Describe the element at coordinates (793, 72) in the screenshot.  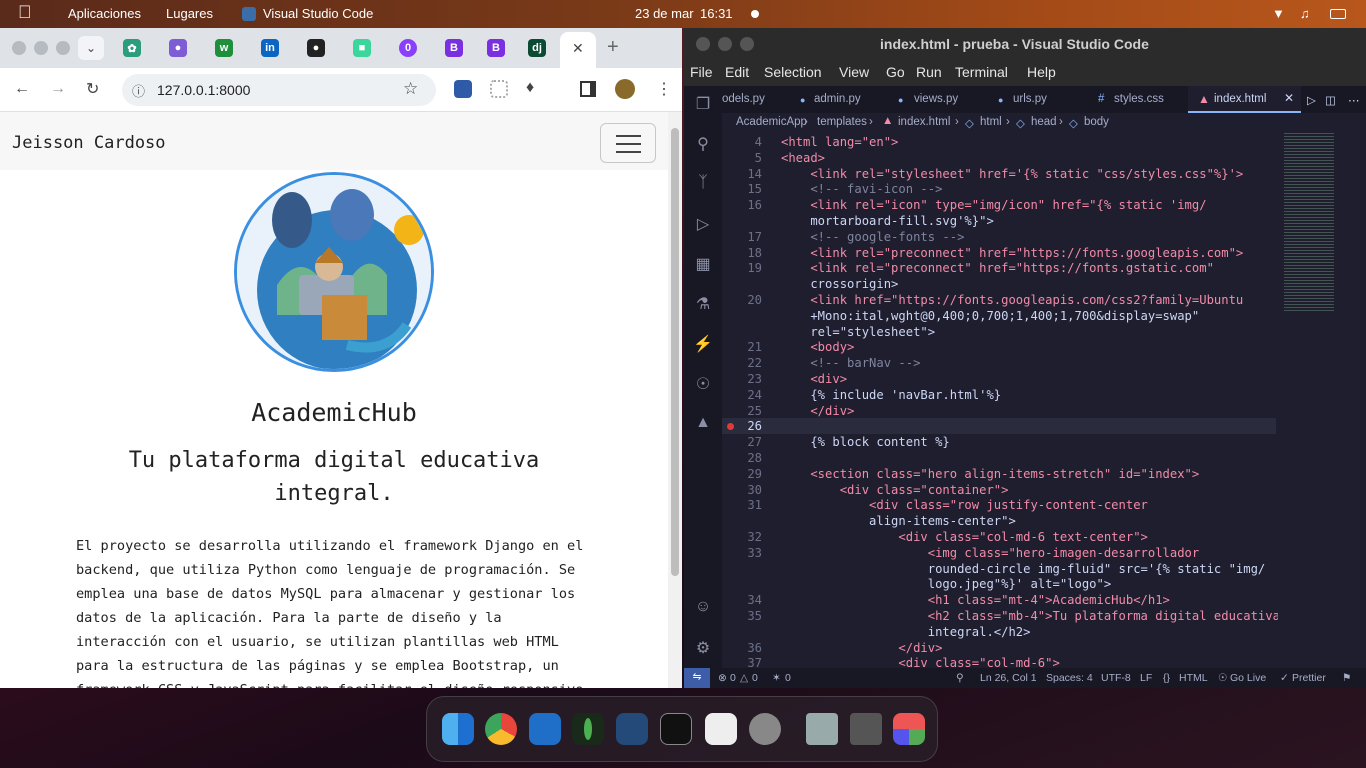
I see `menu-selection: Selection` at that location.